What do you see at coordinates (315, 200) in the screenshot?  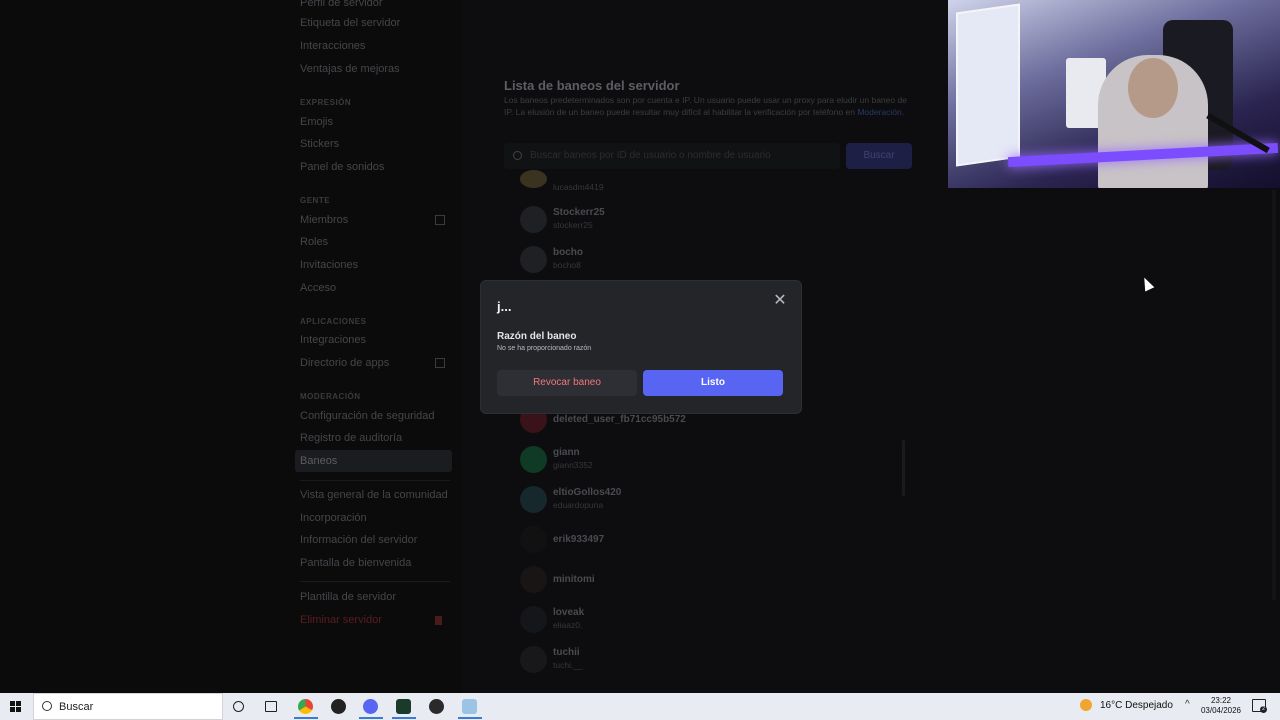 I see `sidebar-section-people: GENTE` at bounding box center [315, 200].